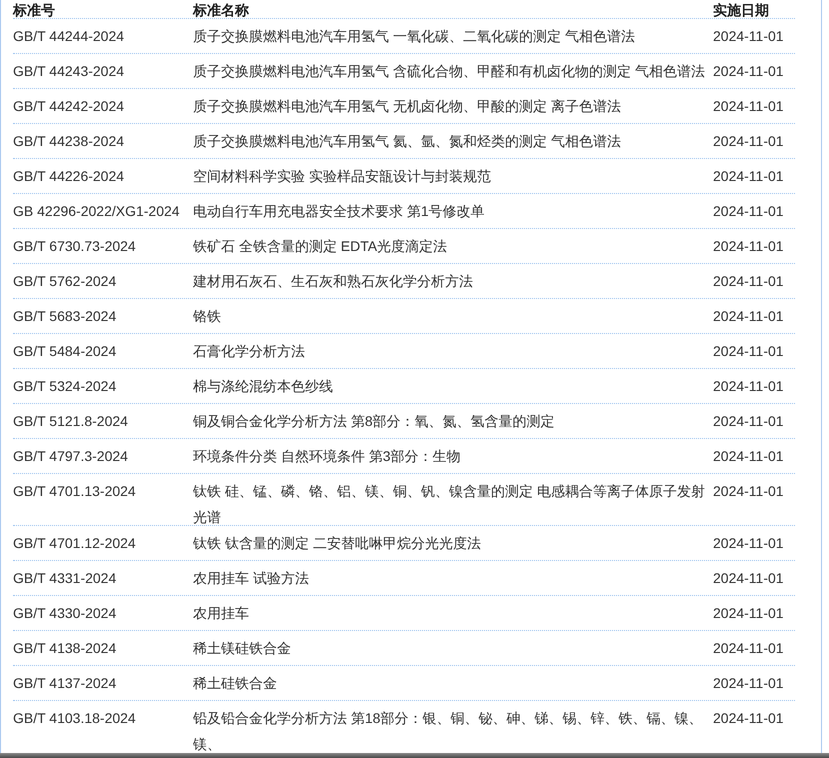  I want to click on standard-title: 质子交换膜燃料电池汽车用氢气 无机卤化物、甲酸的测定 离子色谱法, so click(407, 106).